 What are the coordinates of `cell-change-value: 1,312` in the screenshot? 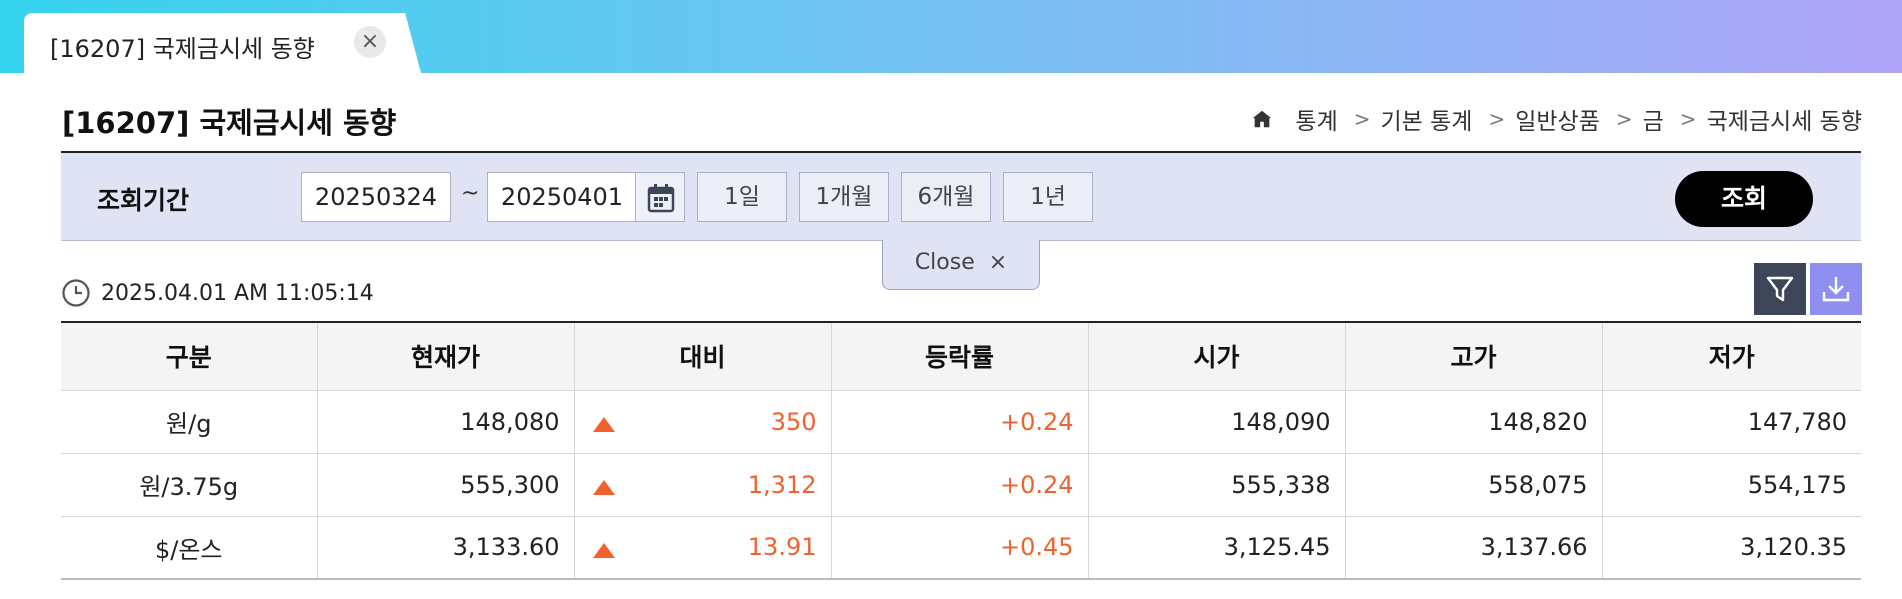 It's located at (782, 484).